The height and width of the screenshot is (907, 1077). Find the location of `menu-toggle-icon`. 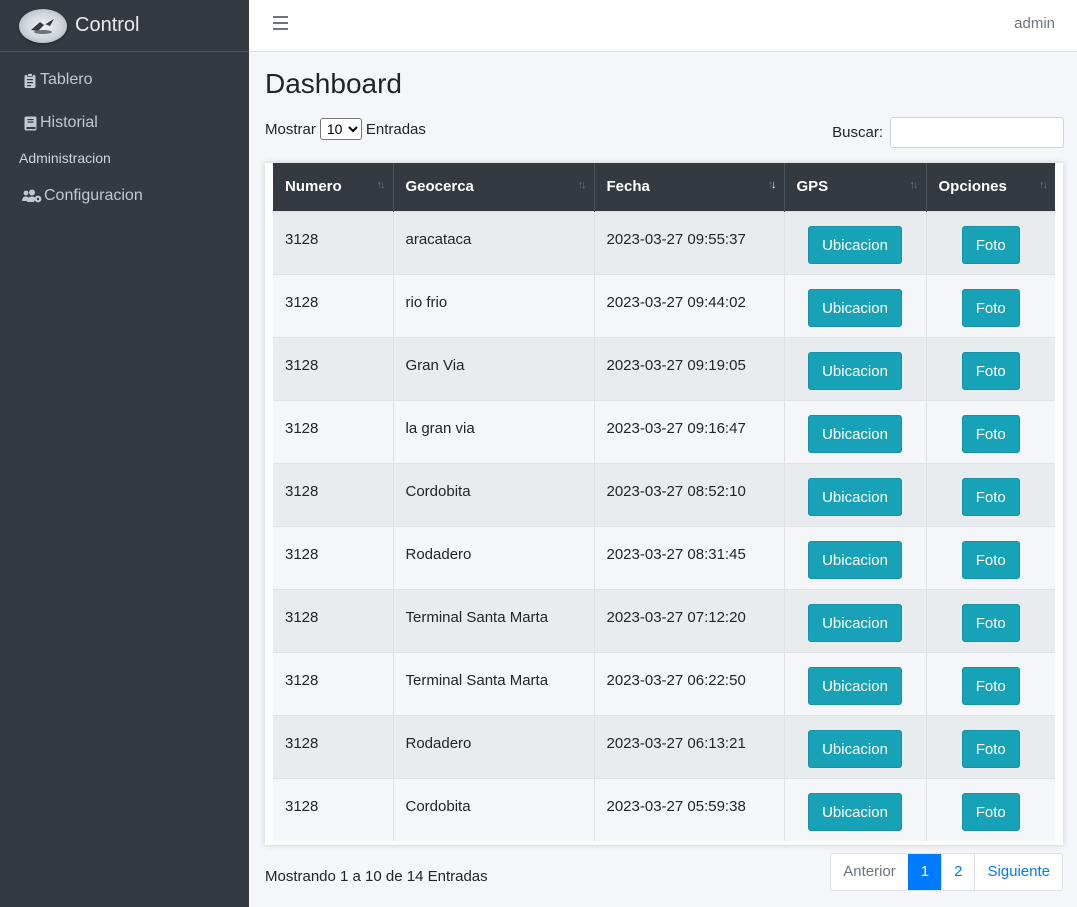

menu-toggle-icon is located at coordinates (280, 23).